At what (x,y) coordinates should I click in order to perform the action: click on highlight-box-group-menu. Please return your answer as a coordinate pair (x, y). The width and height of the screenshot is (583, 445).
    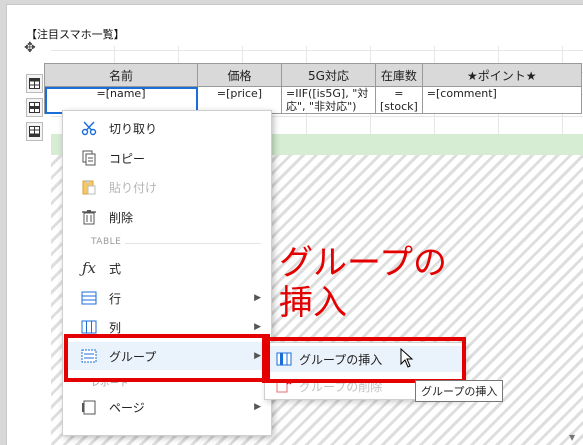
    Looking at the image, I should click on (167, 358).